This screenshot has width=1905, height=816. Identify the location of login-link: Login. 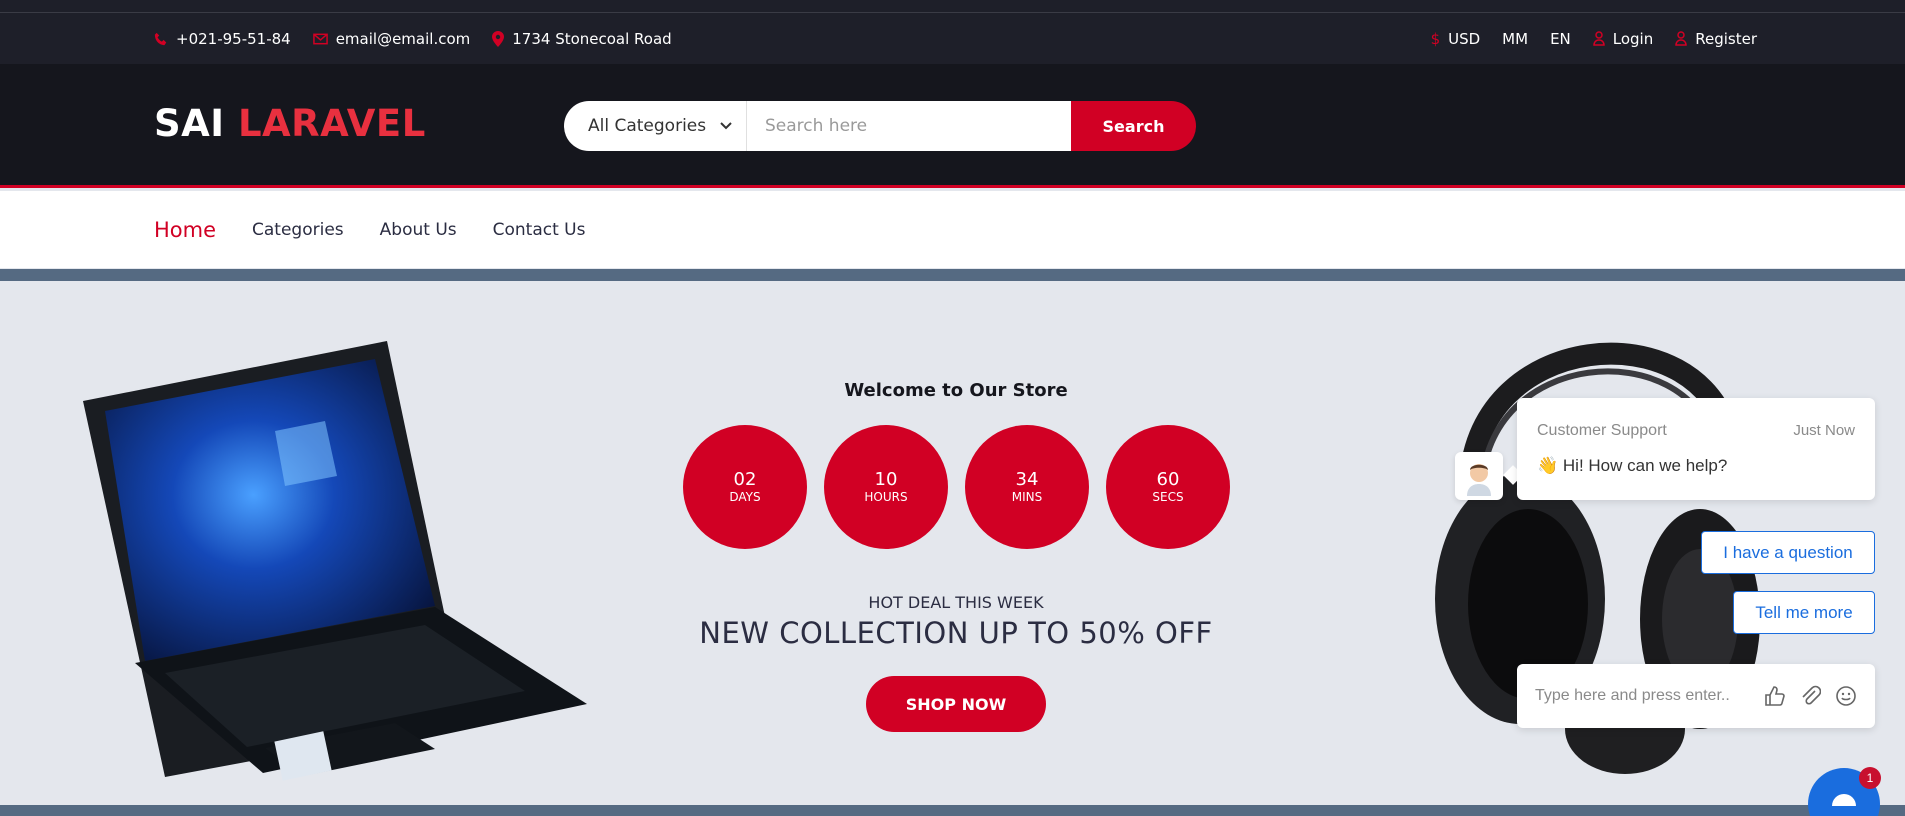
(1623, 39).